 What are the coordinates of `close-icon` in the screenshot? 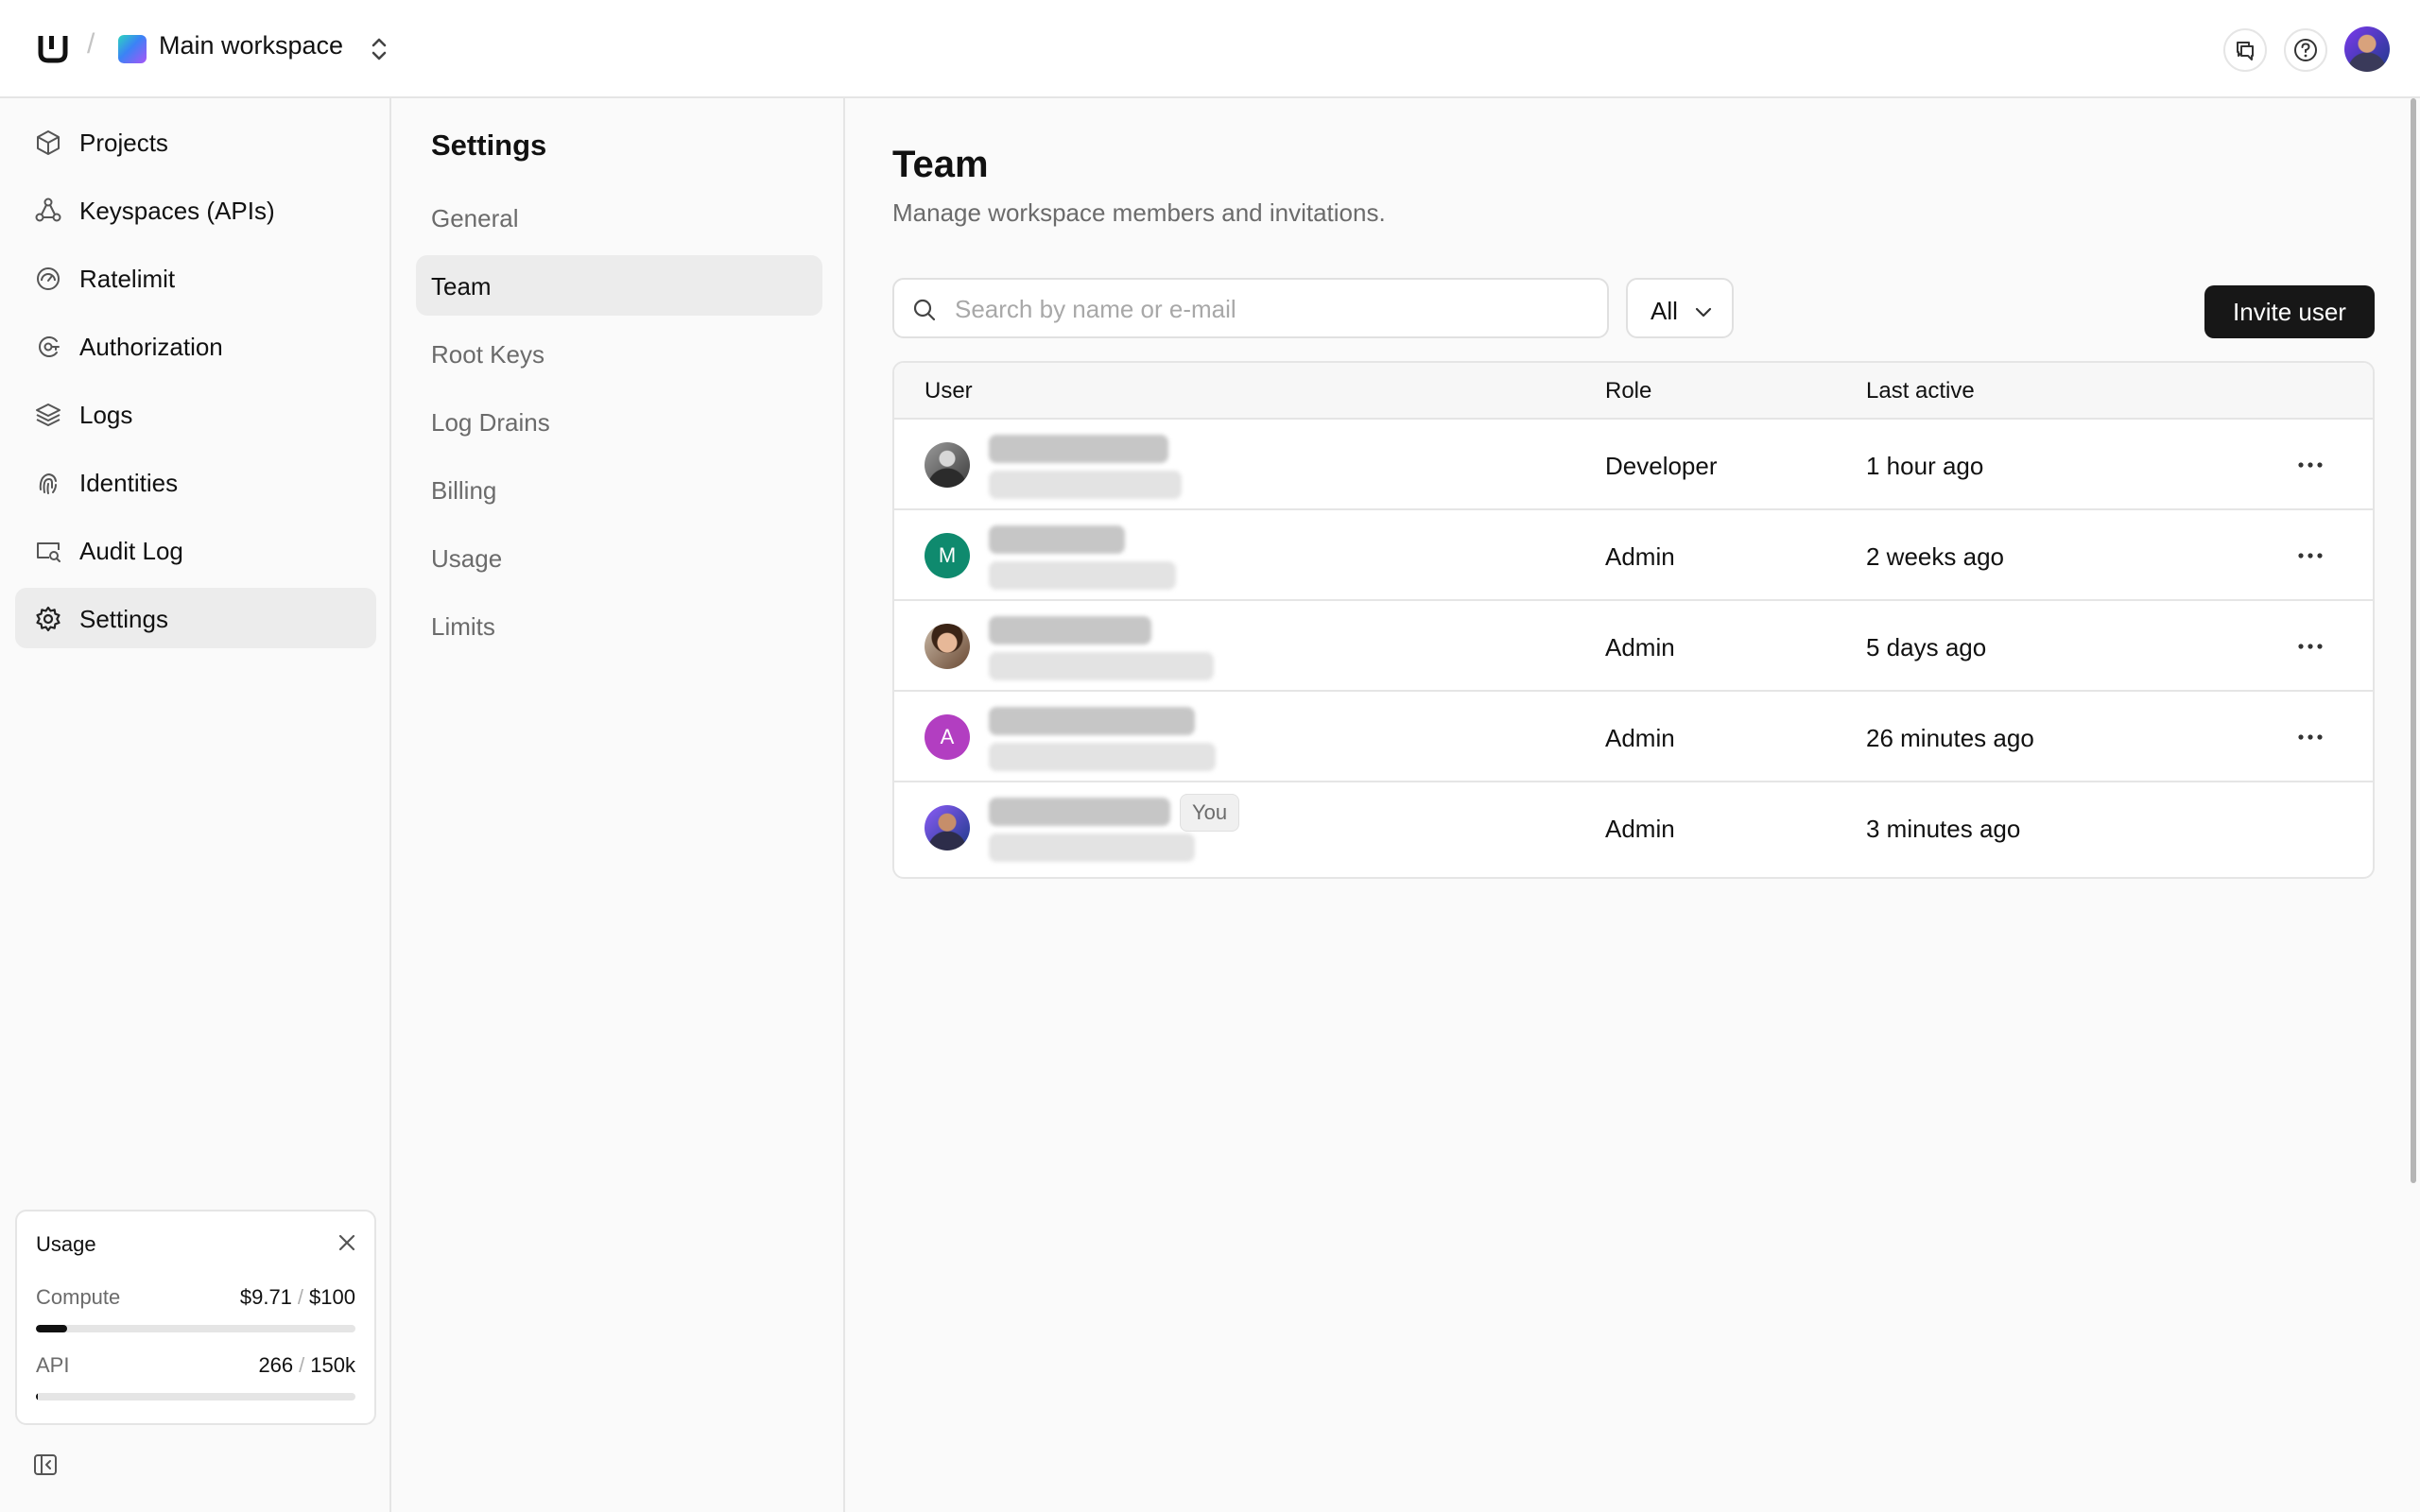 It's located at (347, 1242).